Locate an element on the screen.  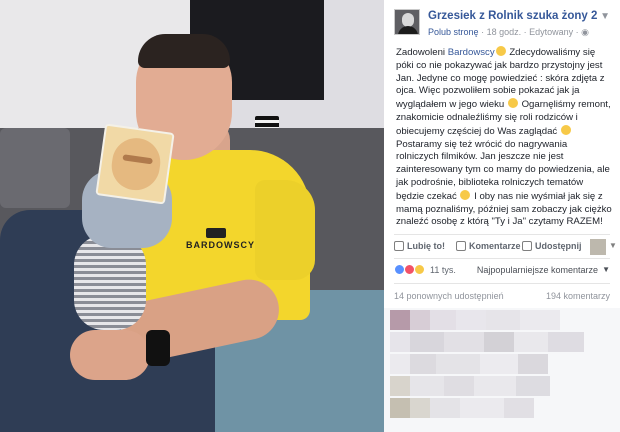
share-icon is located at coordinates (527, 246).